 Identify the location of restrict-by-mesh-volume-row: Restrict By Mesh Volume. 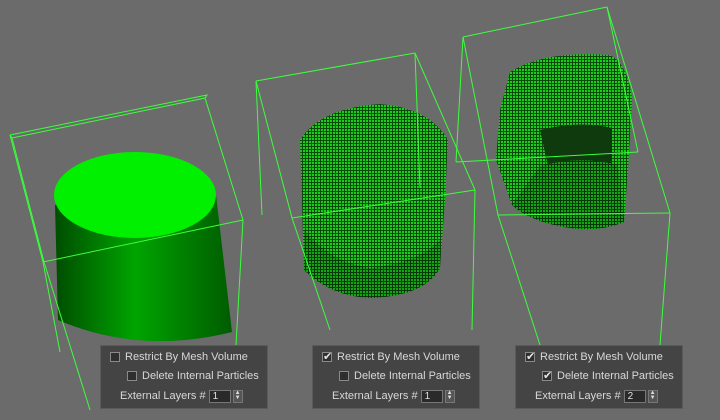
(179, 357).